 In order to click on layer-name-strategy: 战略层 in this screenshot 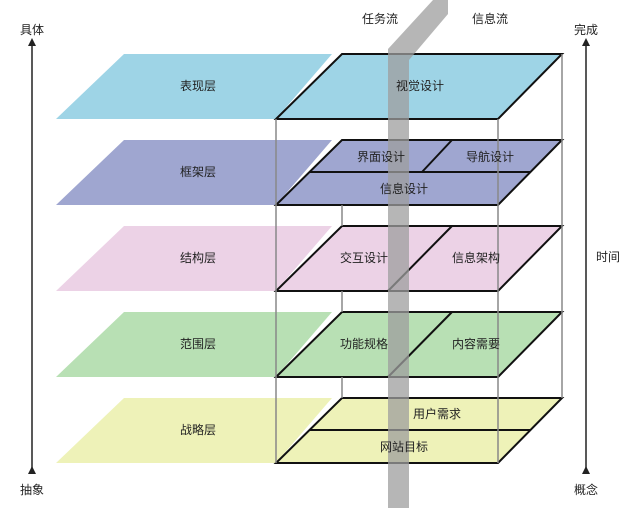, I will do `click(198, 429)`.